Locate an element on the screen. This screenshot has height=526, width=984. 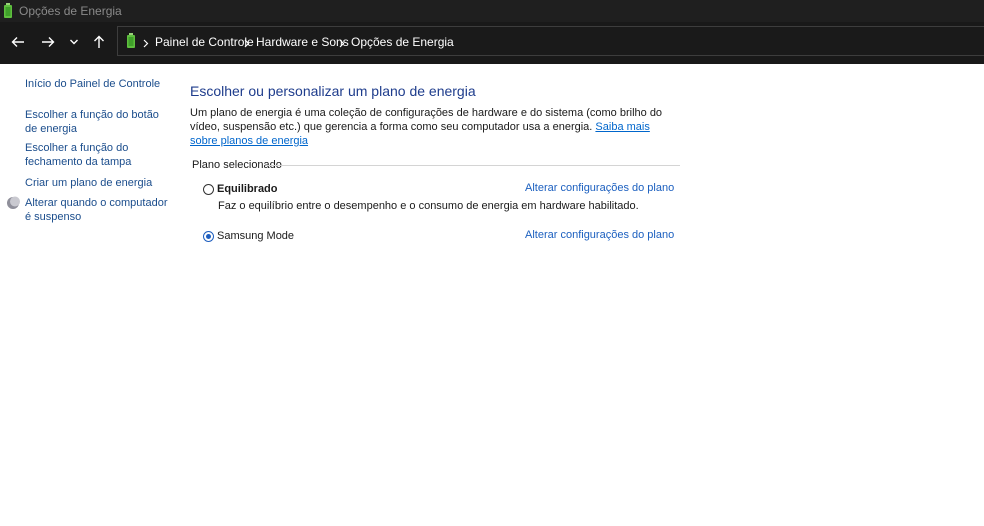
title-bar: Opções de Energia is located at coordinates (492, 11).